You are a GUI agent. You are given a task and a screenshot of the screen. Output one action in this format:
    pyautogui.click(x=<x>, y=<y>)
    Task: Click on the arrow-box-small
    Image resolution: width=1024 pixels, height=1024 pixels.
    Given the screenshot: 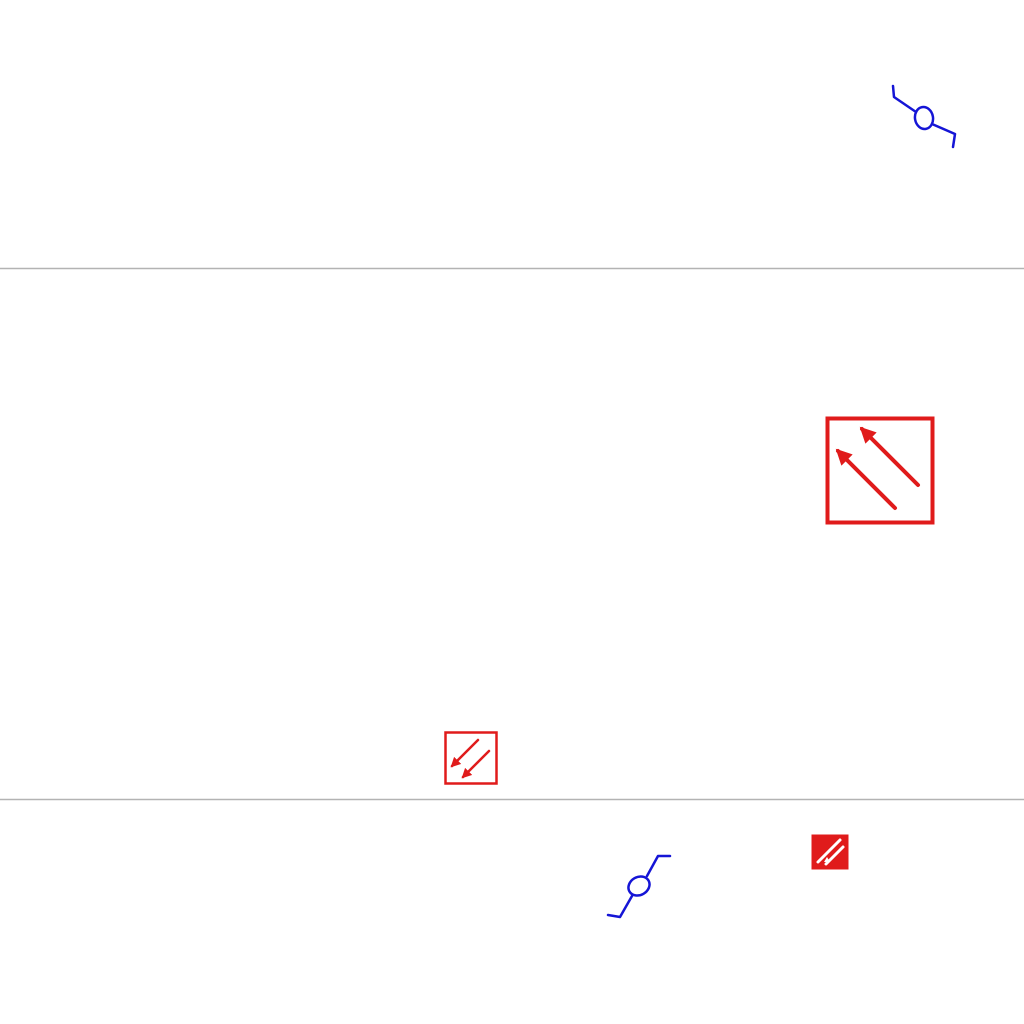 What is the action you would take?
    pyautogui.click(x=471, y=758)
    